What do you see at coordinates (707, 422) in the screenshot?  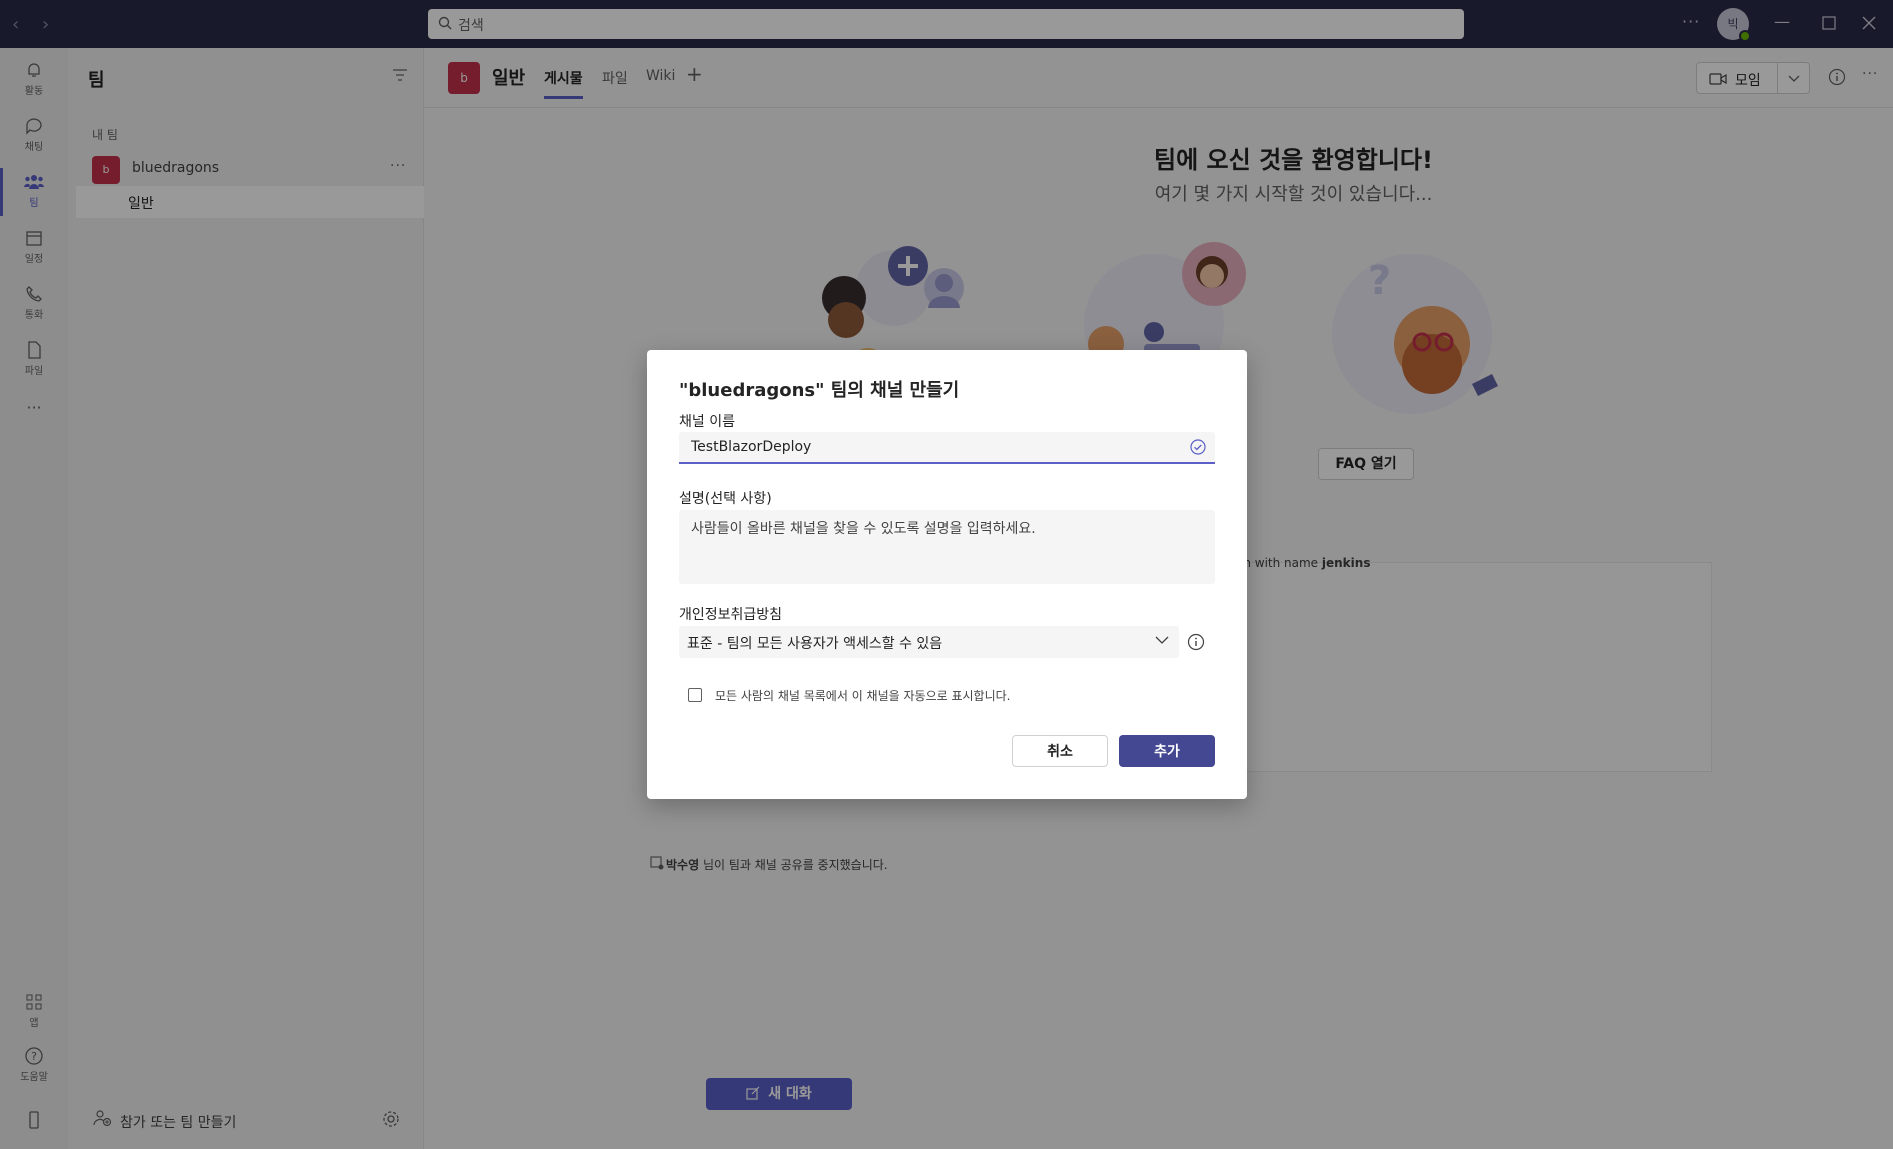 I see `channel-name-label: 채널 이름` at bounding box center [707, 422].